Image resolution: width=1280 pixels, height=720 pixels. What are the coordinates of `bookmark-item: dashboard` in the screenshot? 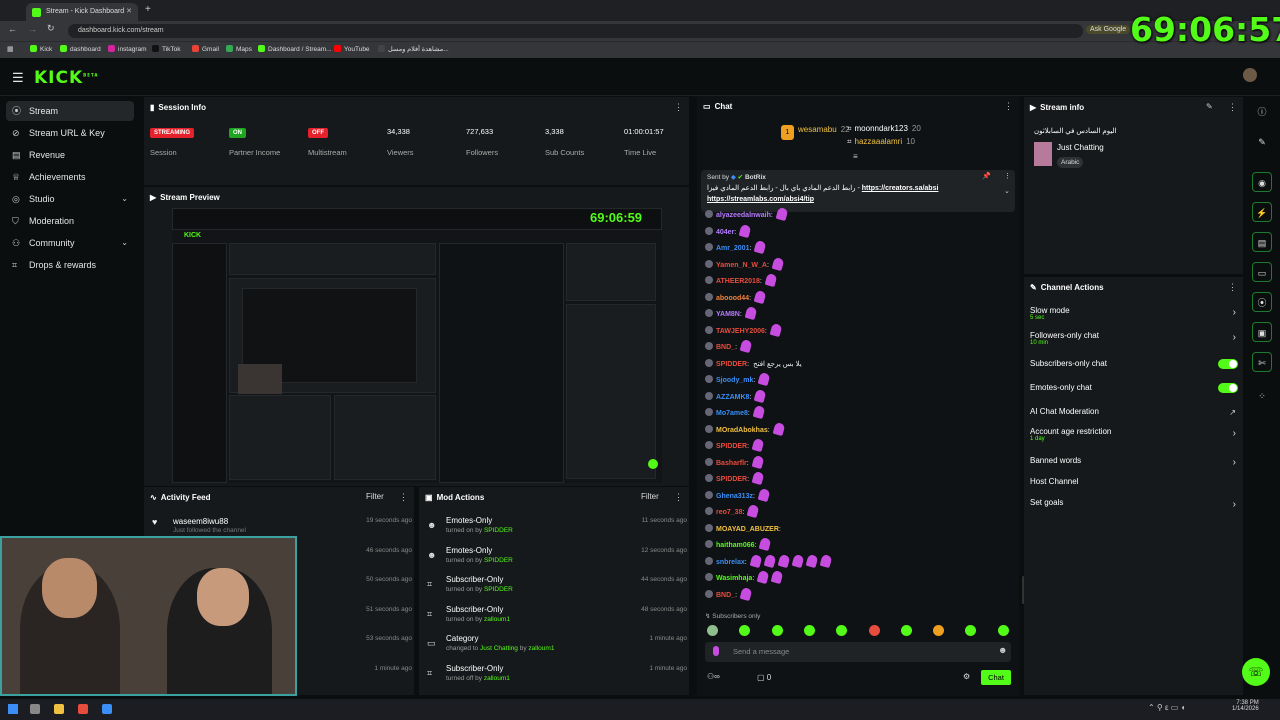 It's located at (80, 49).